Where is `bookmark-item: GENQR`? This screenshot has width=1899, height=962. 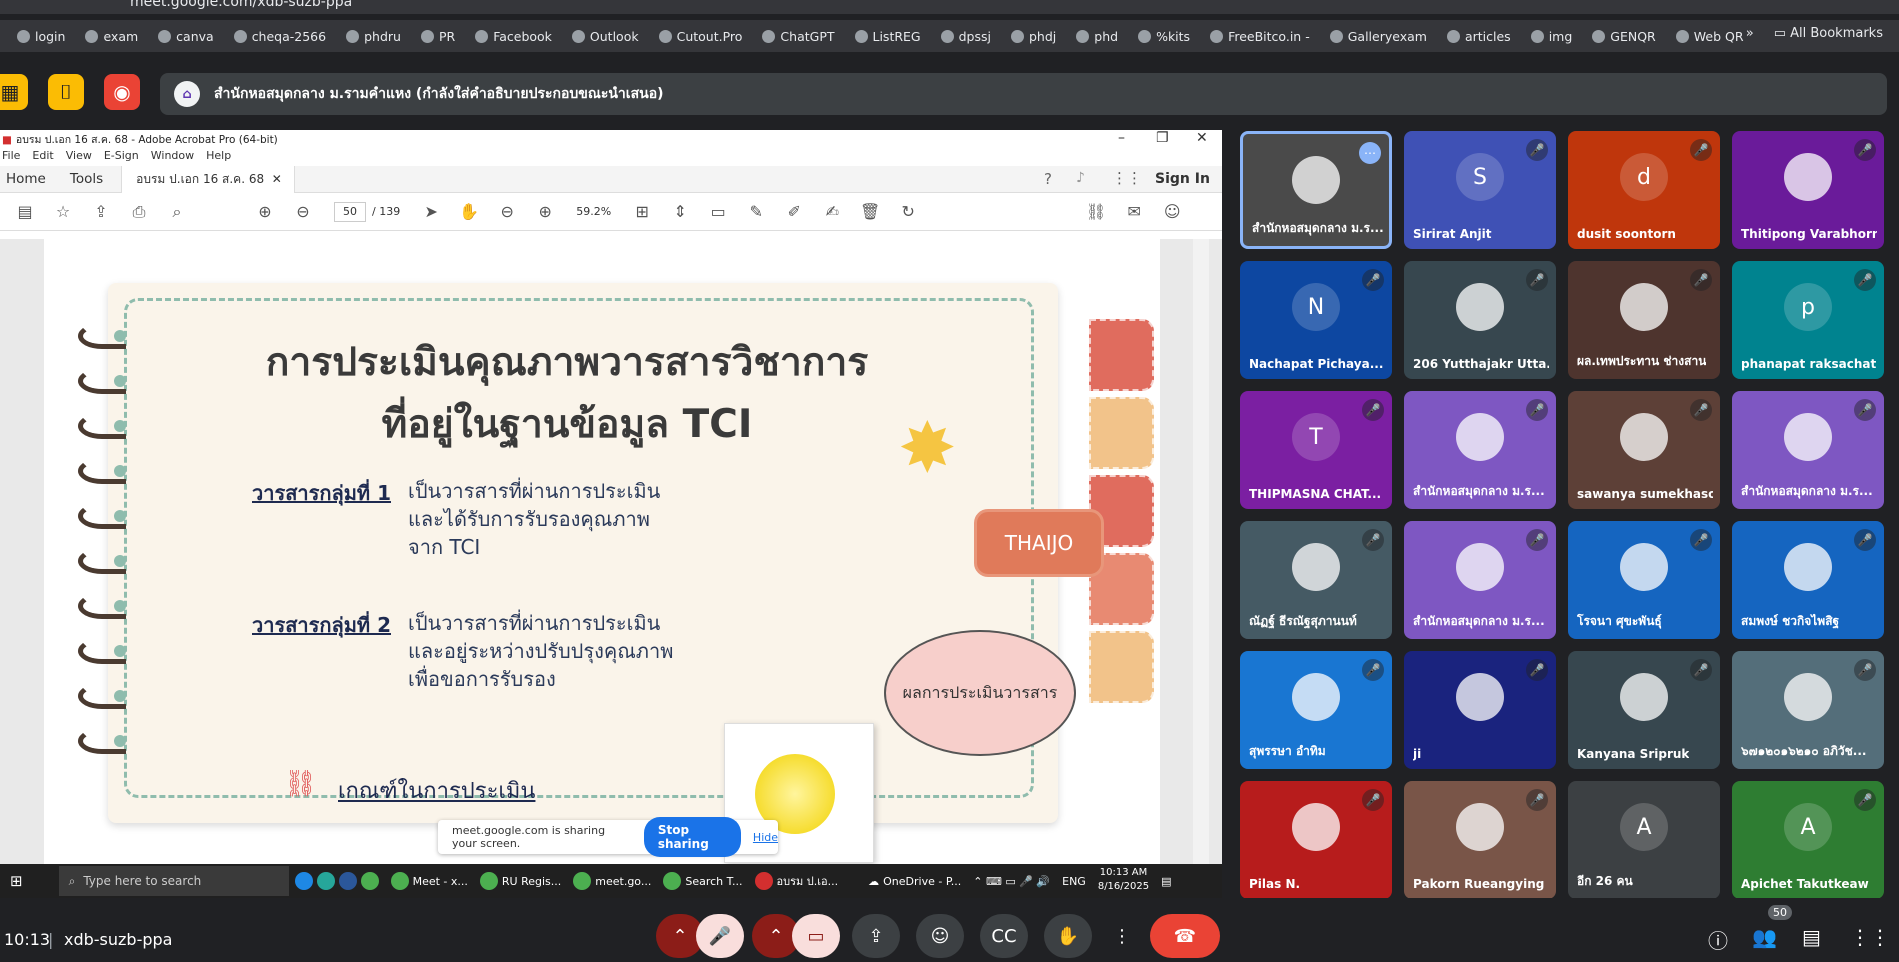
bookmark-item: GENQR is located at coordinates (1623, 36).